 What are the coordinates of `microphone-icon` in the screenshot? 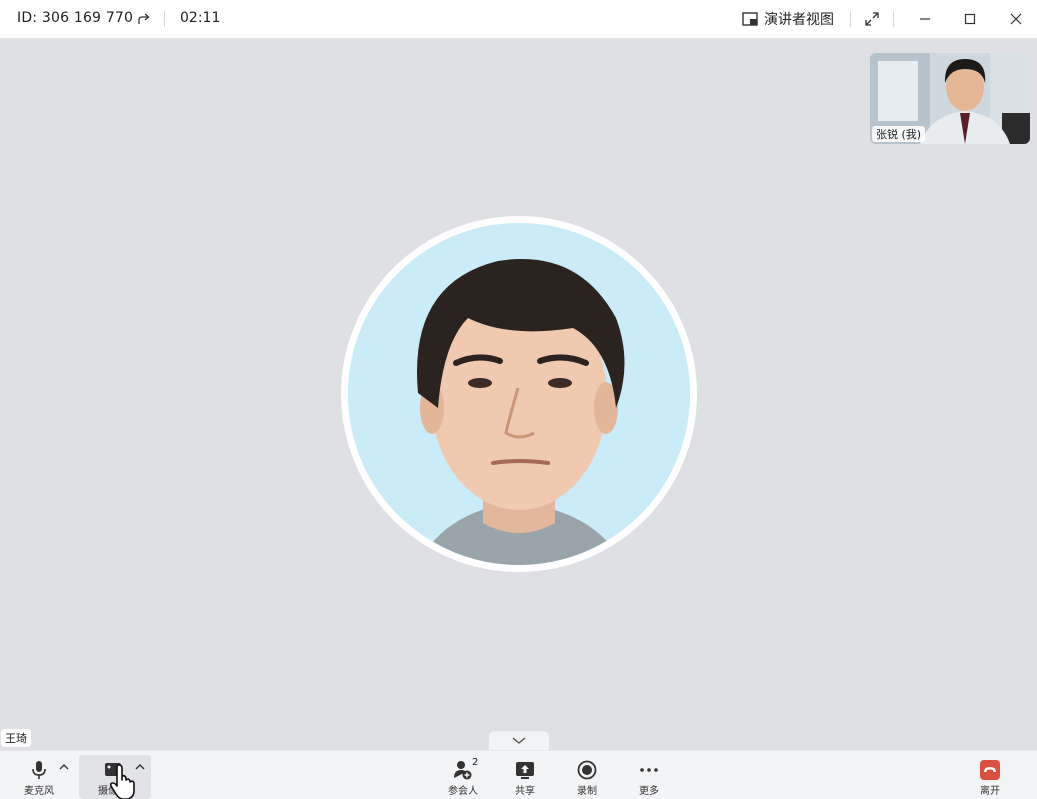 It's located at (39, 770).